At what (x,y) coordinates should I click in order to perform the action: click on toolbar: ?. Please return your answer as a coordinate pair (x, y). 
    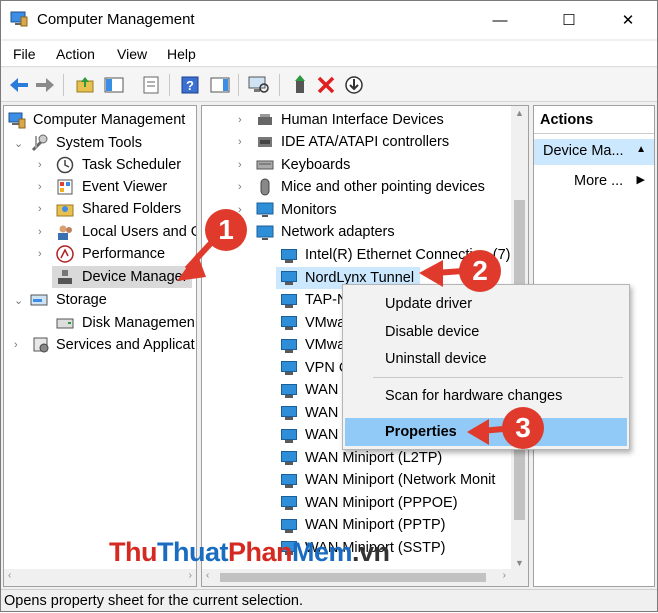
    Looking at the image, I should click on (329, 85).